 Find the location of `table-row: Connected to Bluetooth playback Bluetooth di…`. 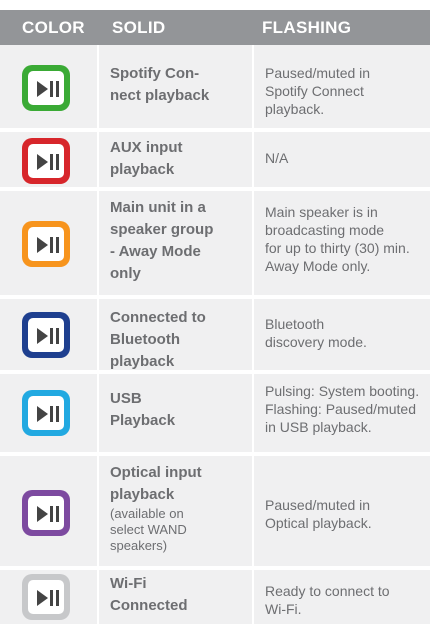

table-row: Connected to Bluetooth playback Bluetooth di… is located at coordinates (215, 335).